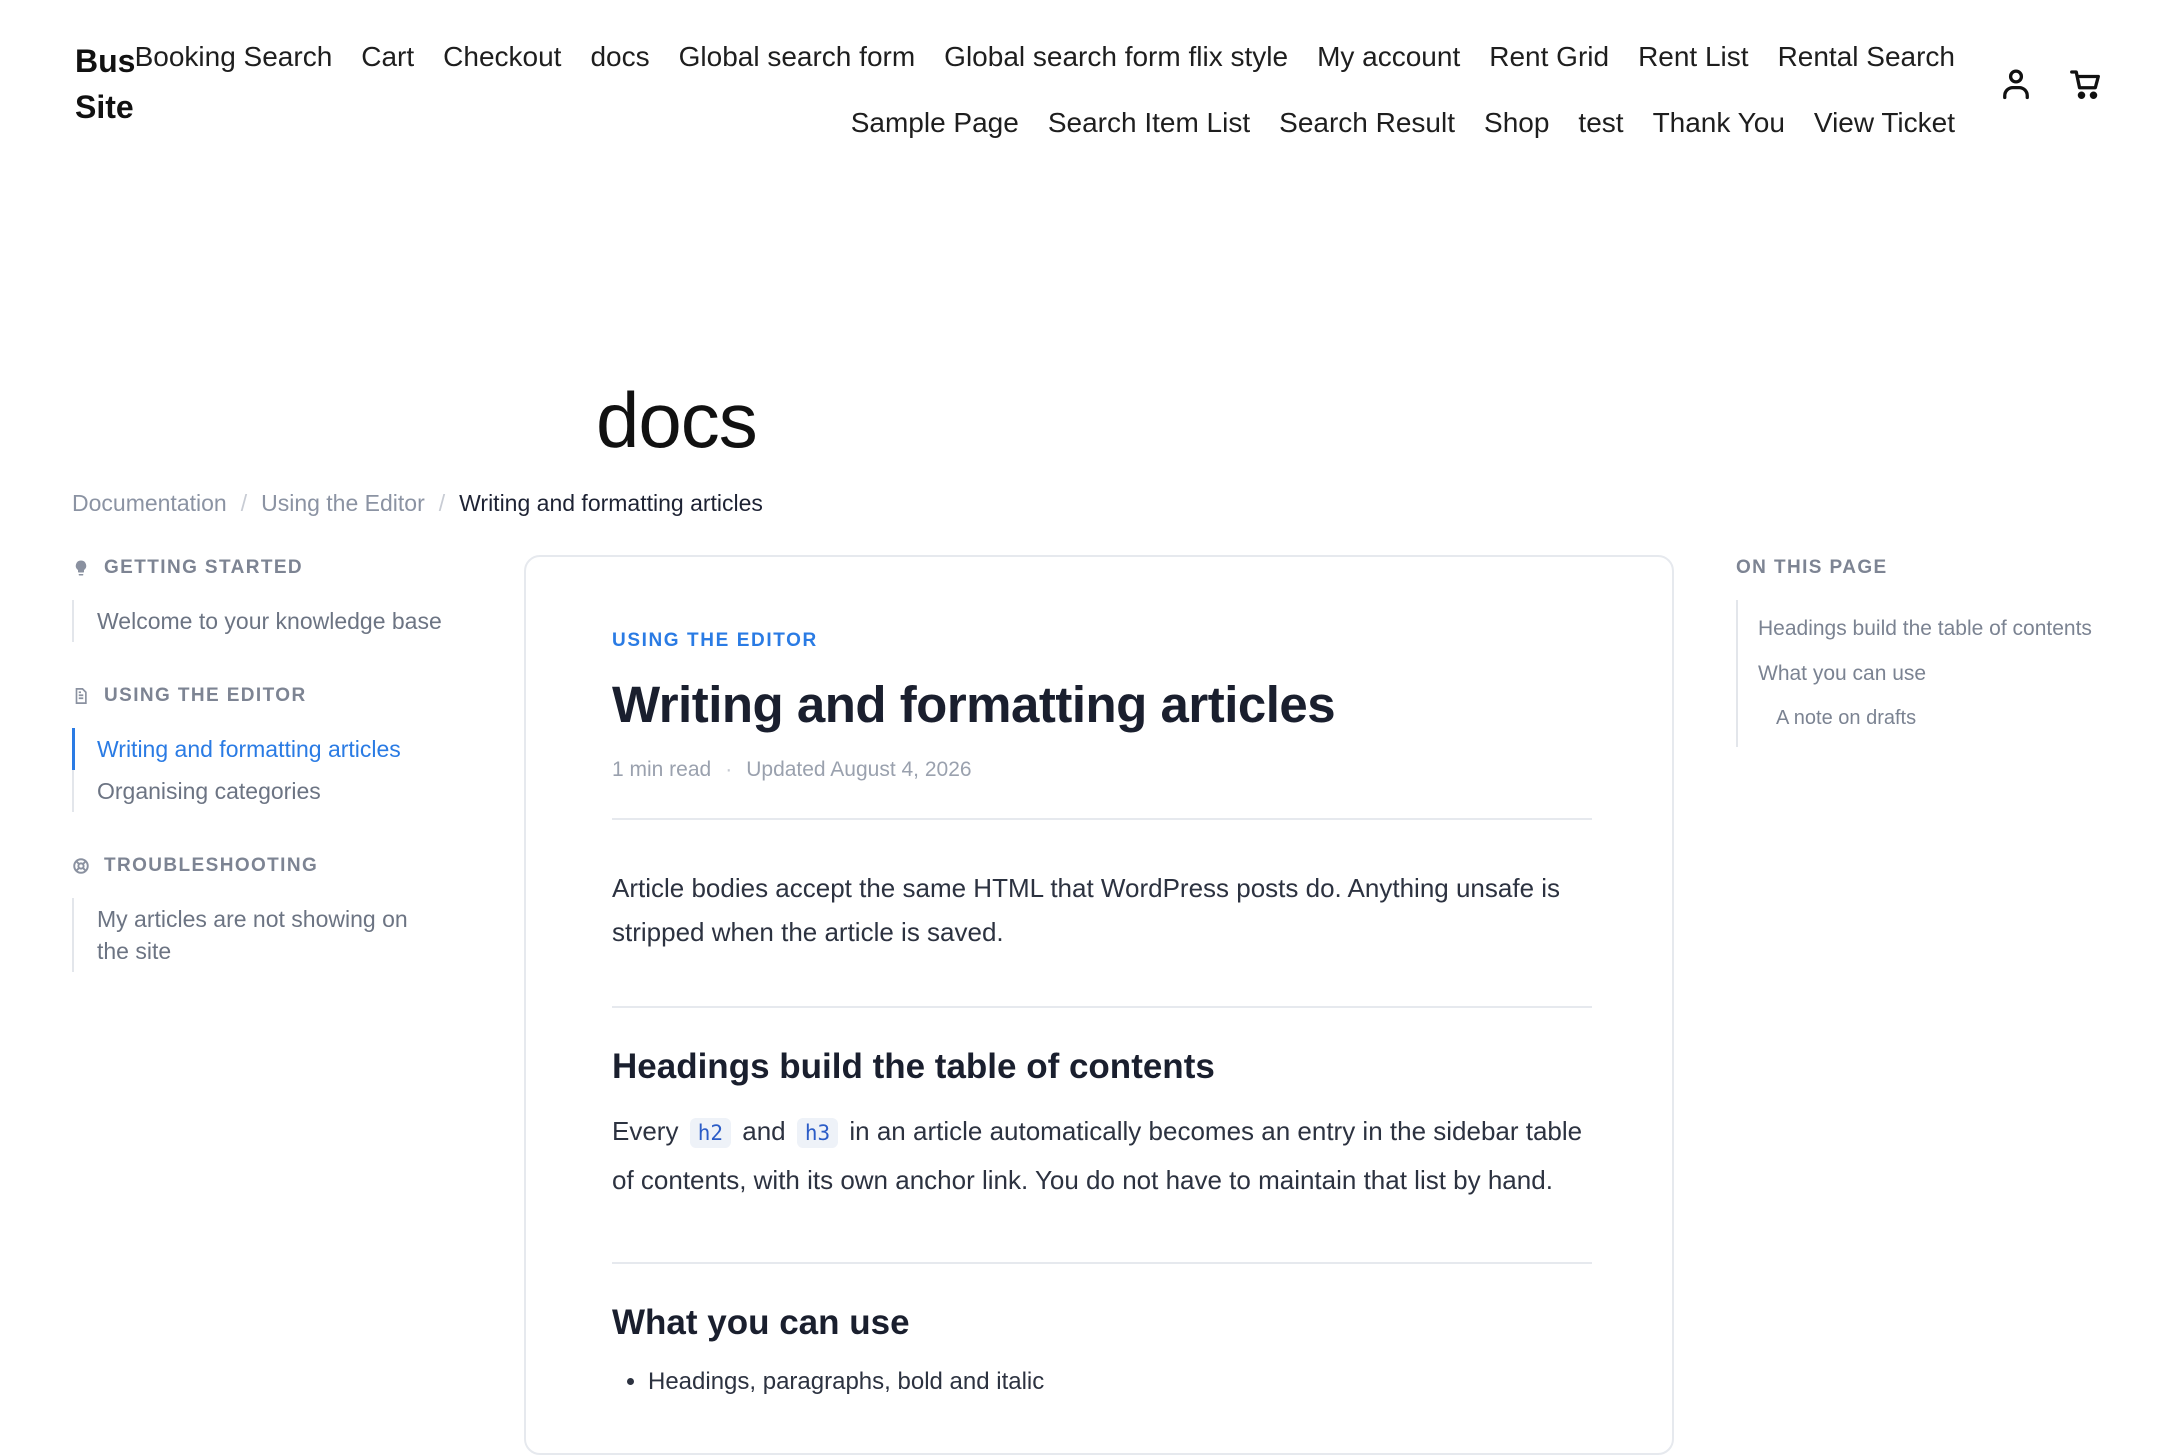 The image size is (2160, 1455). What do you see at coordinates (1812, 567) in the screenshot?
I see `toc-heading: On this page` at bounding box center [1812, 567].